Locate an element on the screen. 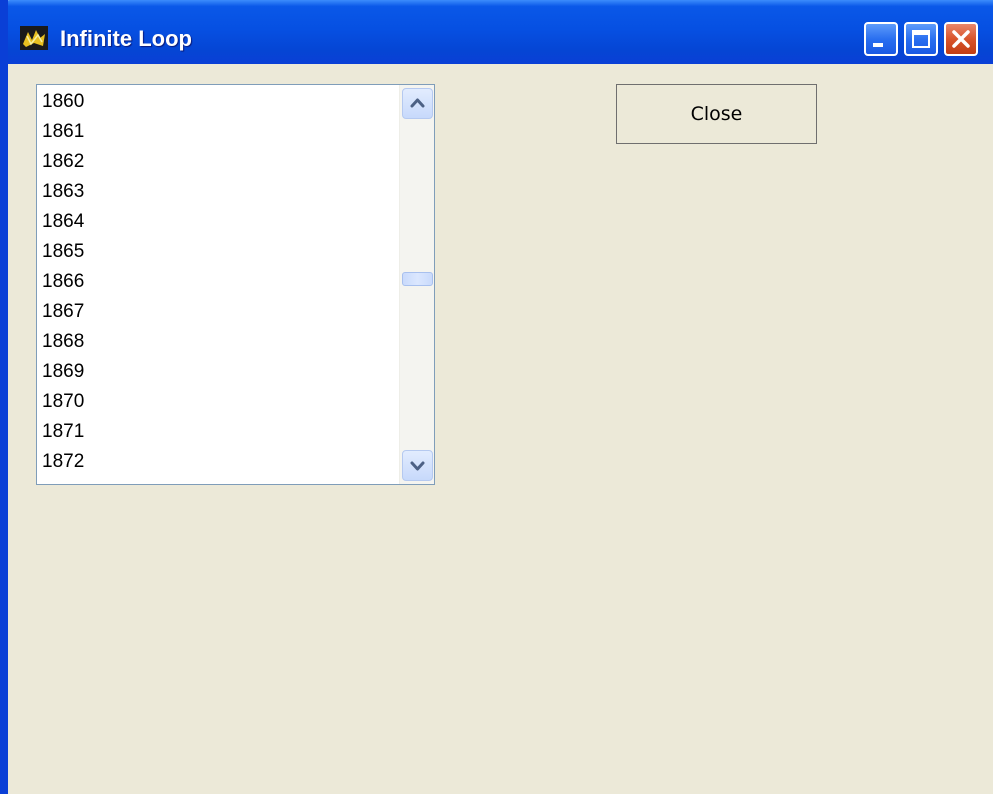  window-title: Infinite Loop is located at coordinates (126, 38).